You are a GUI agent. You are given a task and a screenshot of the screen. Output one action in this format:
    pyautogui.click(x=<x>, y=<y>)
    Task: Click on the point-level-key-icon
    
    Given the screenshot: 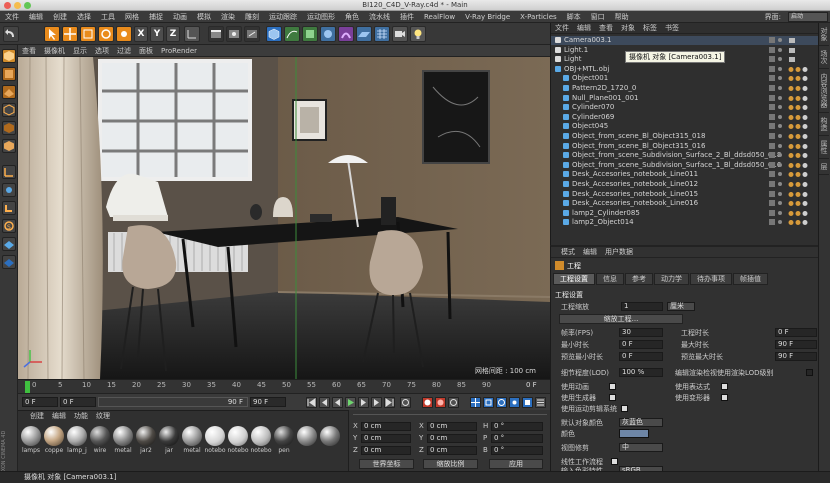 What is the action you would take?
    pyautogui.click(x=527, y=402)
    